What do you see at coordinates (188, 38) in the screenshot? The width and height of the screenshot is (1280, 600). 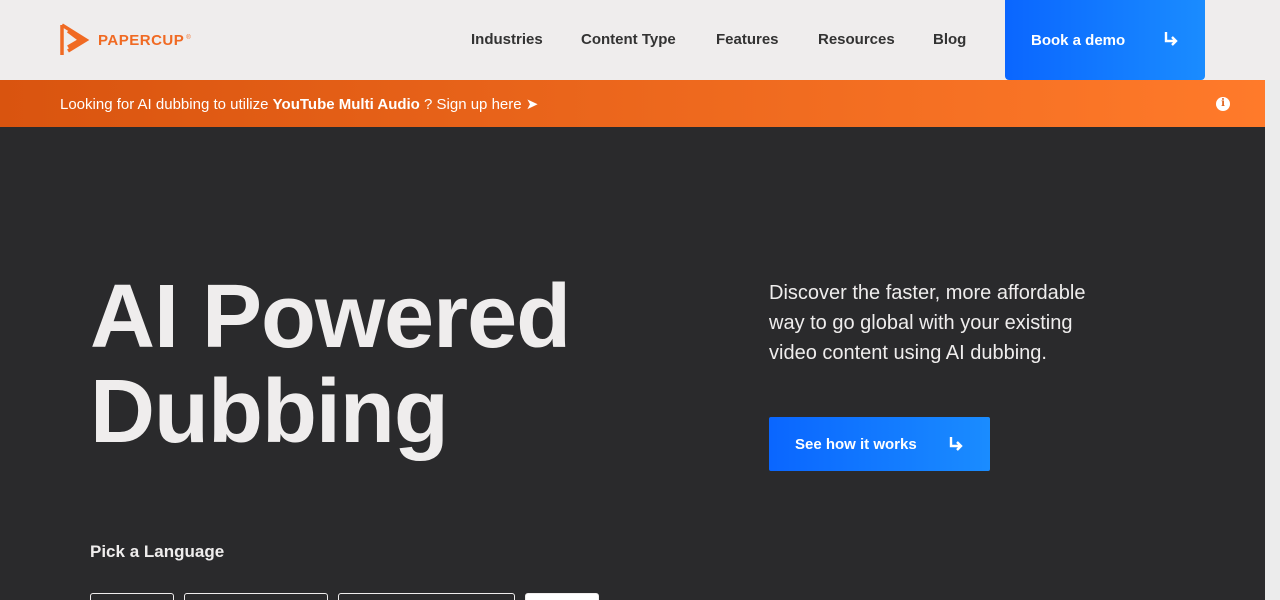 I see `logo-trademark: ®` at bounding box center [188, 38].